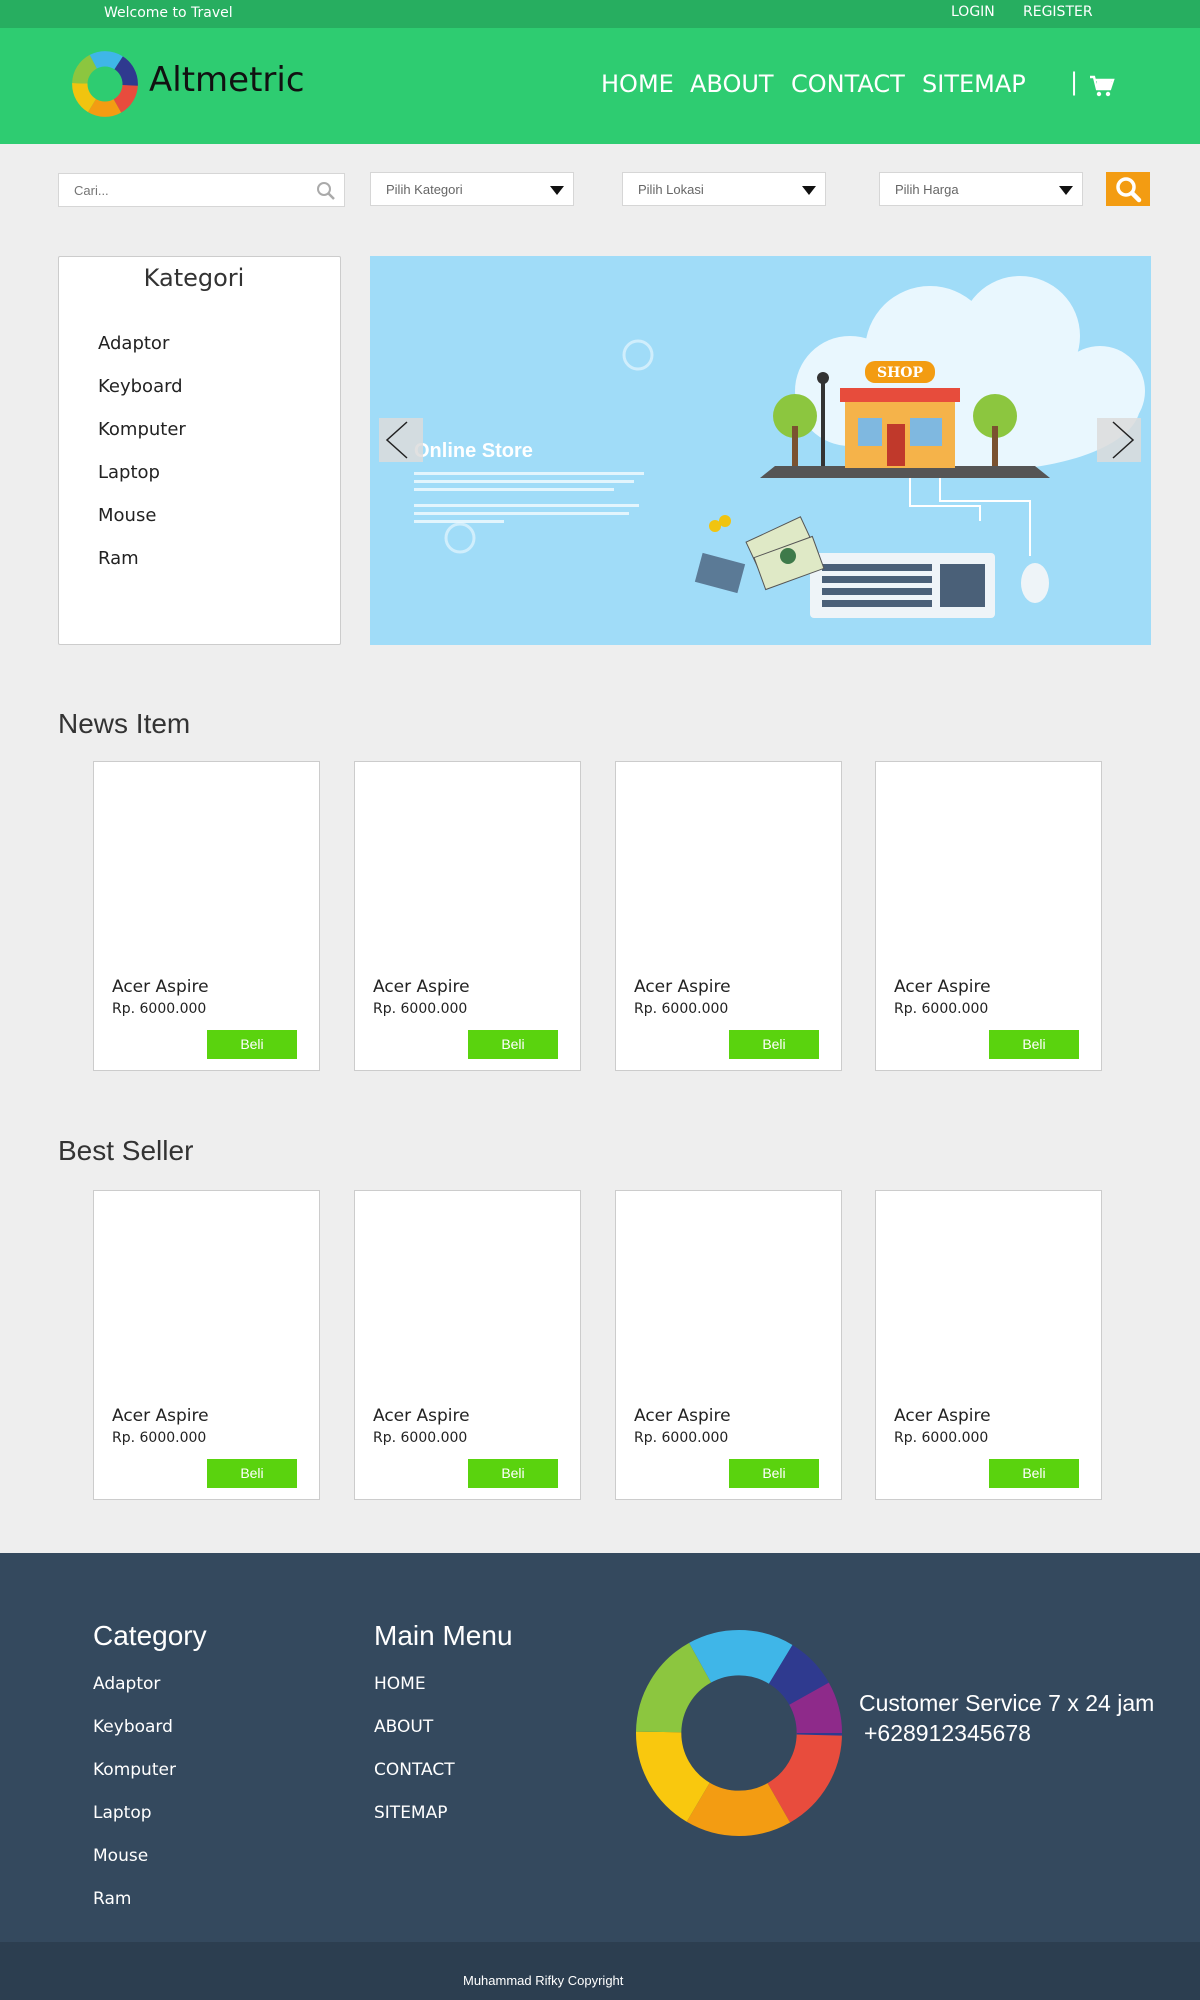 The width and height of the screenshot is (1200, 2000). What do you see at coordinates (142, 526) in the screenshot?
I see `category-item-mouse: Mouse` at bounding box center [142, 526].